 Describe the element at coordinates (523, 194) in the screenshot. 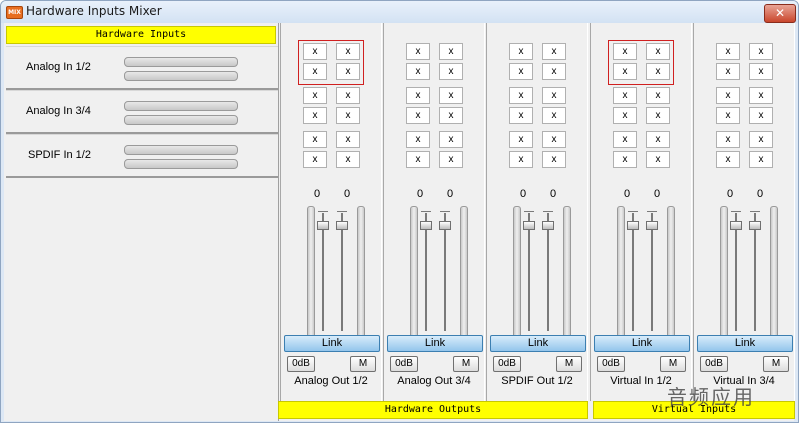

I see `level-readout-left: 0` at that location.